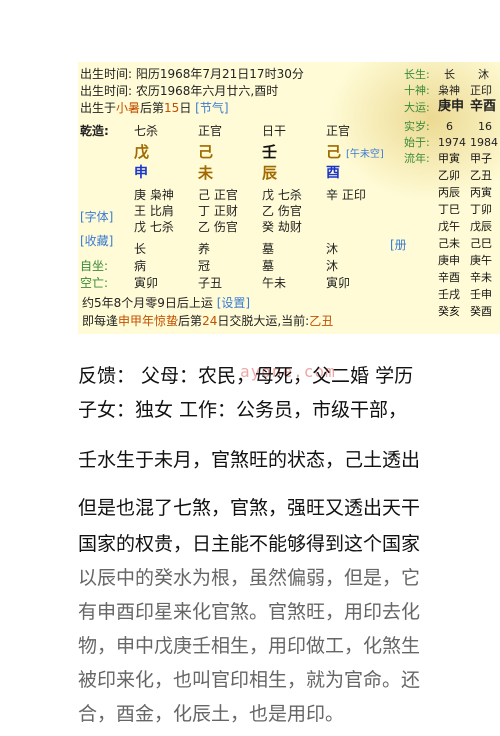 Image resolution: width=500 pixels, height=736 pixels. Describe the element at coordinates (481, 226) in the screenshot. I see `liunian-5-b: 戊辰` at that location.